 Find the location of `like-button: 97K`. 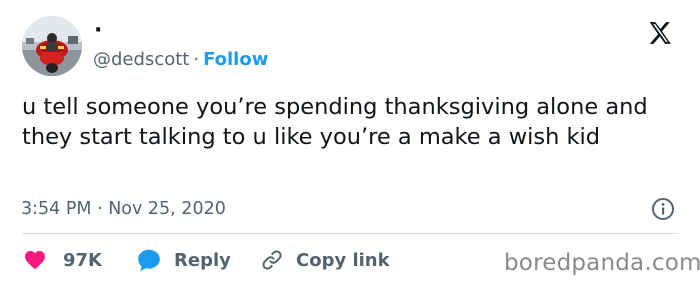

like-button: 97K is located at coordinates (62, 260).